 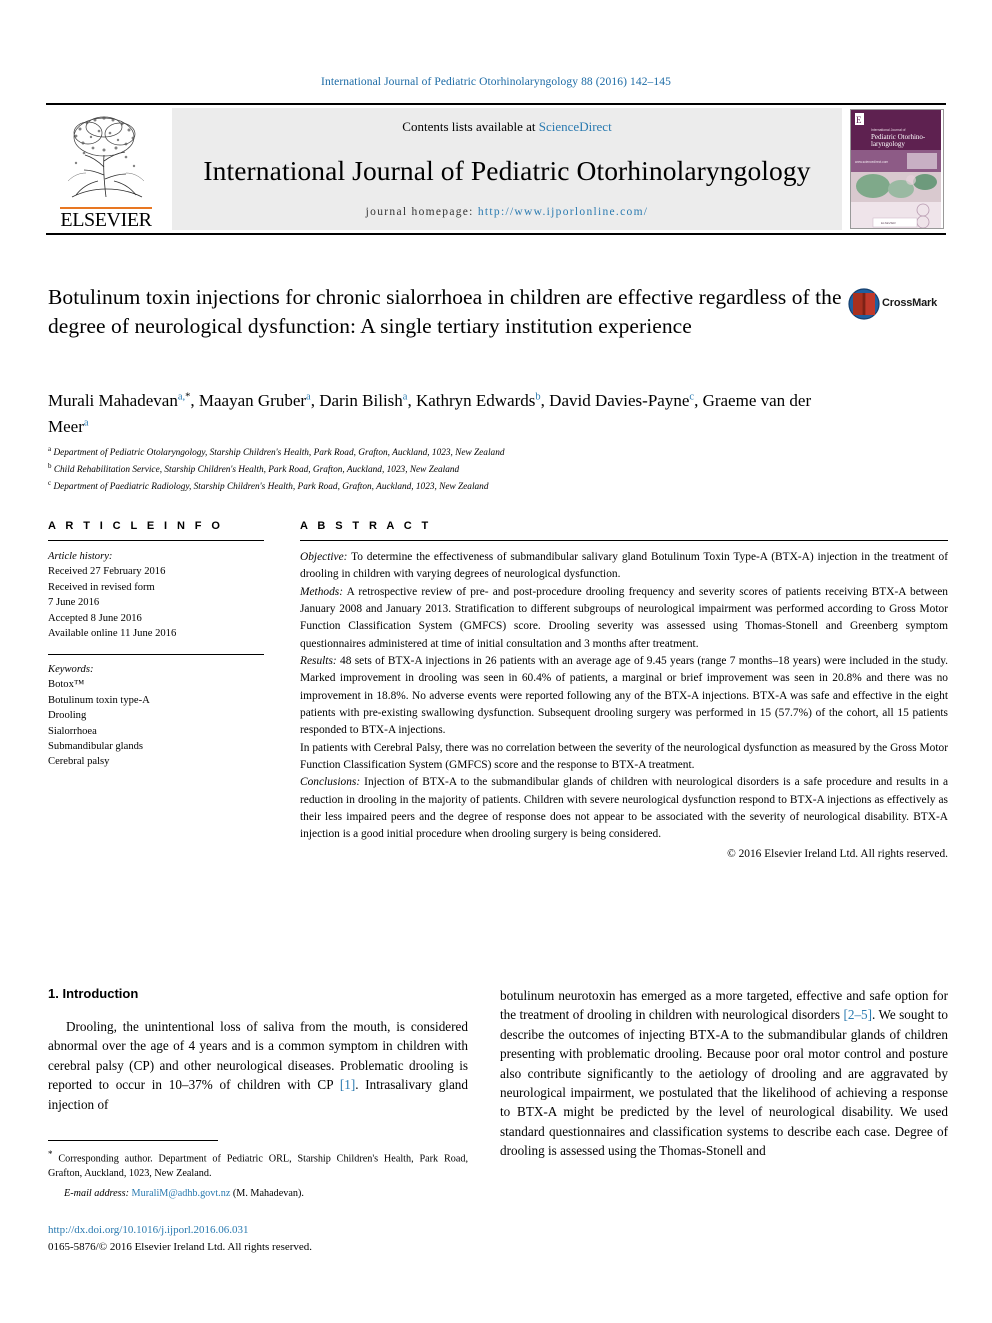 I want to click on journal-homepage-link: http://www.ijporlonline.com/, so click(x=563, y=212).